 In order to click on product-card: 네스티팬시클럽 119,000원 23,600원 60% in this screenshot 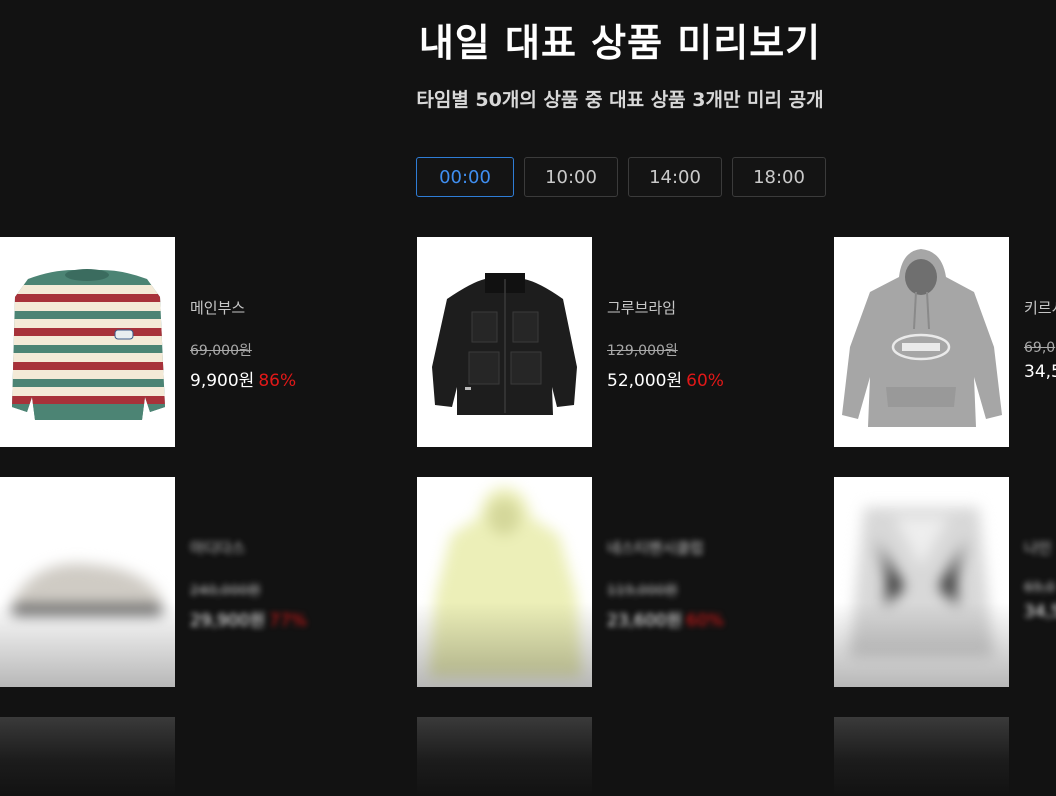, I will do `click(617, 582)`.